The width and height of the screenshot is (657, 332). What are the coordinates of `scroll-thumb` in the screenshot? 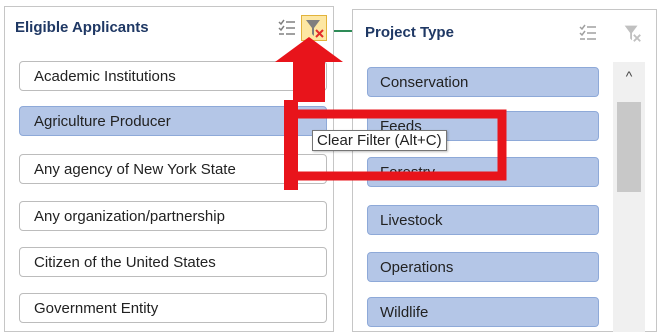 It's located at (629, 147).